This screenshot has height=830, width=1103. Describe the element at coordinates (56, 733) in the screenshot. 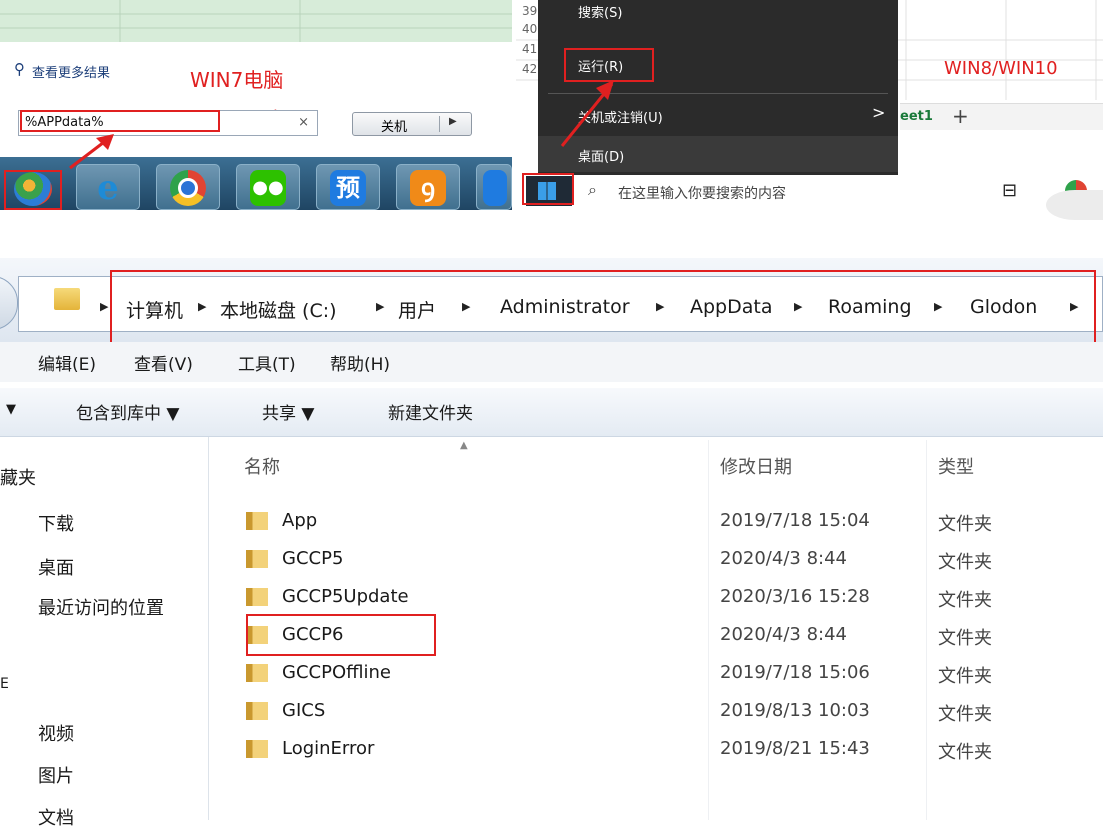

I see `nav-videos: 视频` at that location.